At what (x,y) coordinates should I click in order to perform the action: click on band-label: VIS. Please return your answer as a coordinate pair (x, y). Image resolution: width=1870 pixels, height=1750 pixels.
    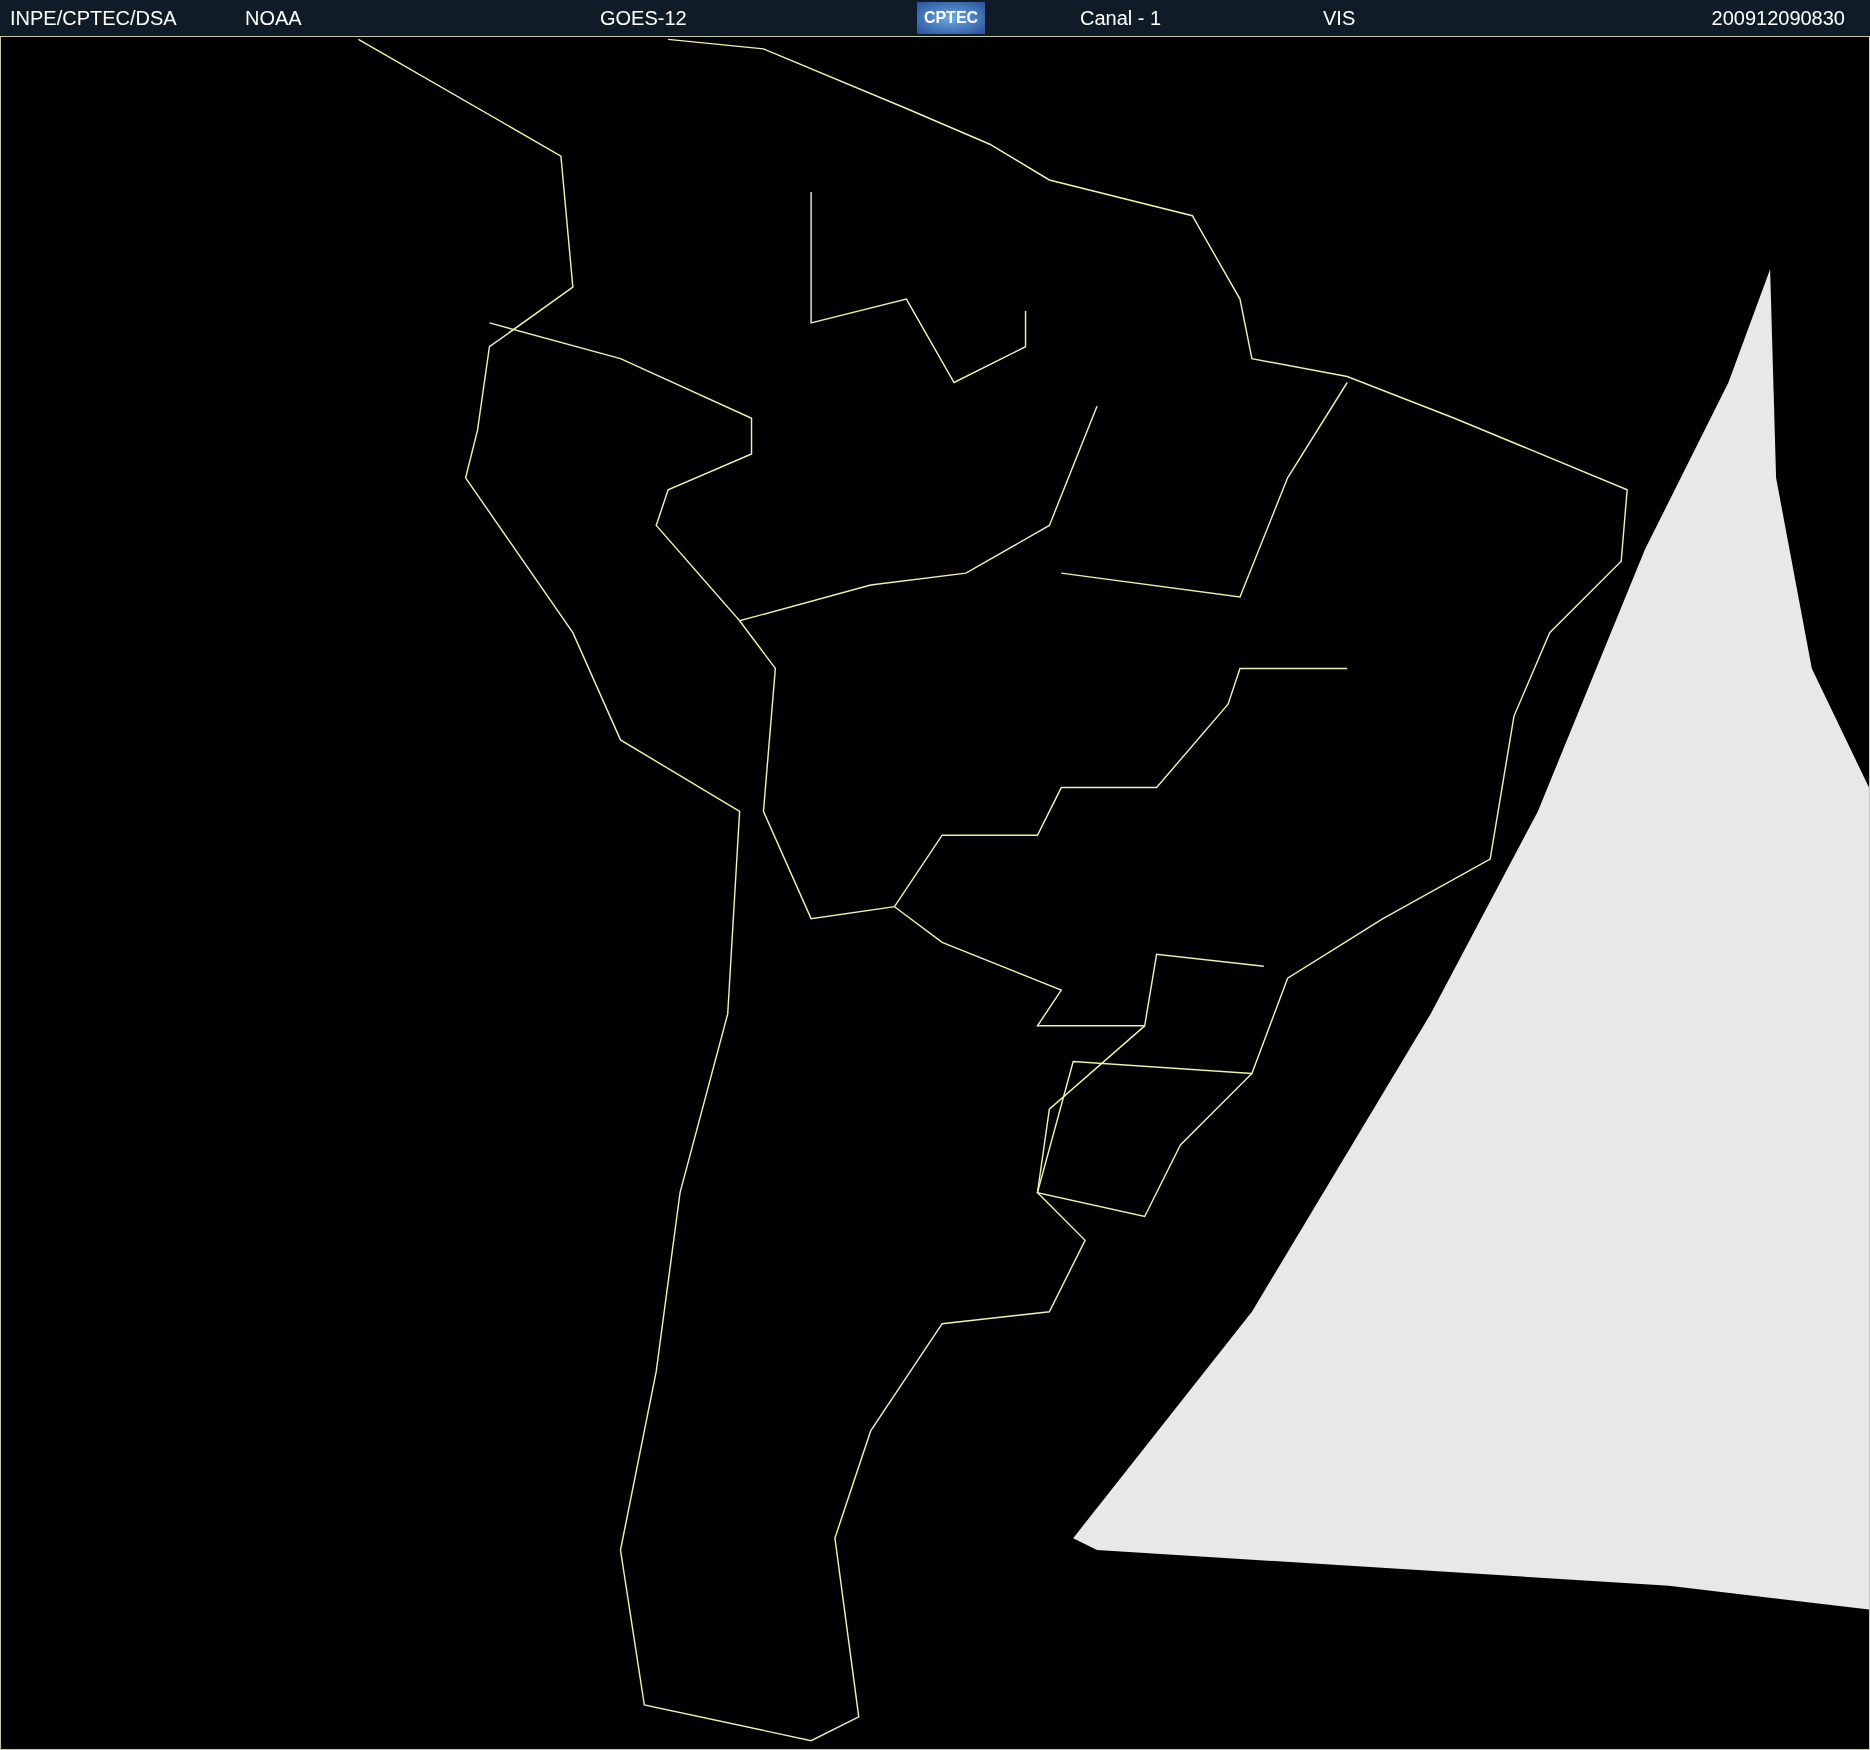
    Looking at the image, I should click on (1339, 18).